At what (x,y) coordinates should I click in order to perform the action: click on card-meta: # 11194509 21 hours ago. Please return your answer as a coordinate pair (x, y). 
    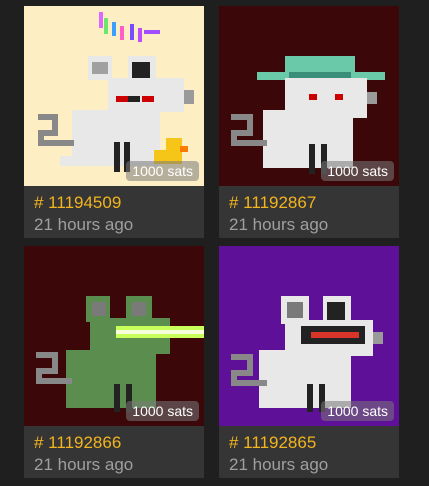
    Looking at the image, I should click on (83, 214).